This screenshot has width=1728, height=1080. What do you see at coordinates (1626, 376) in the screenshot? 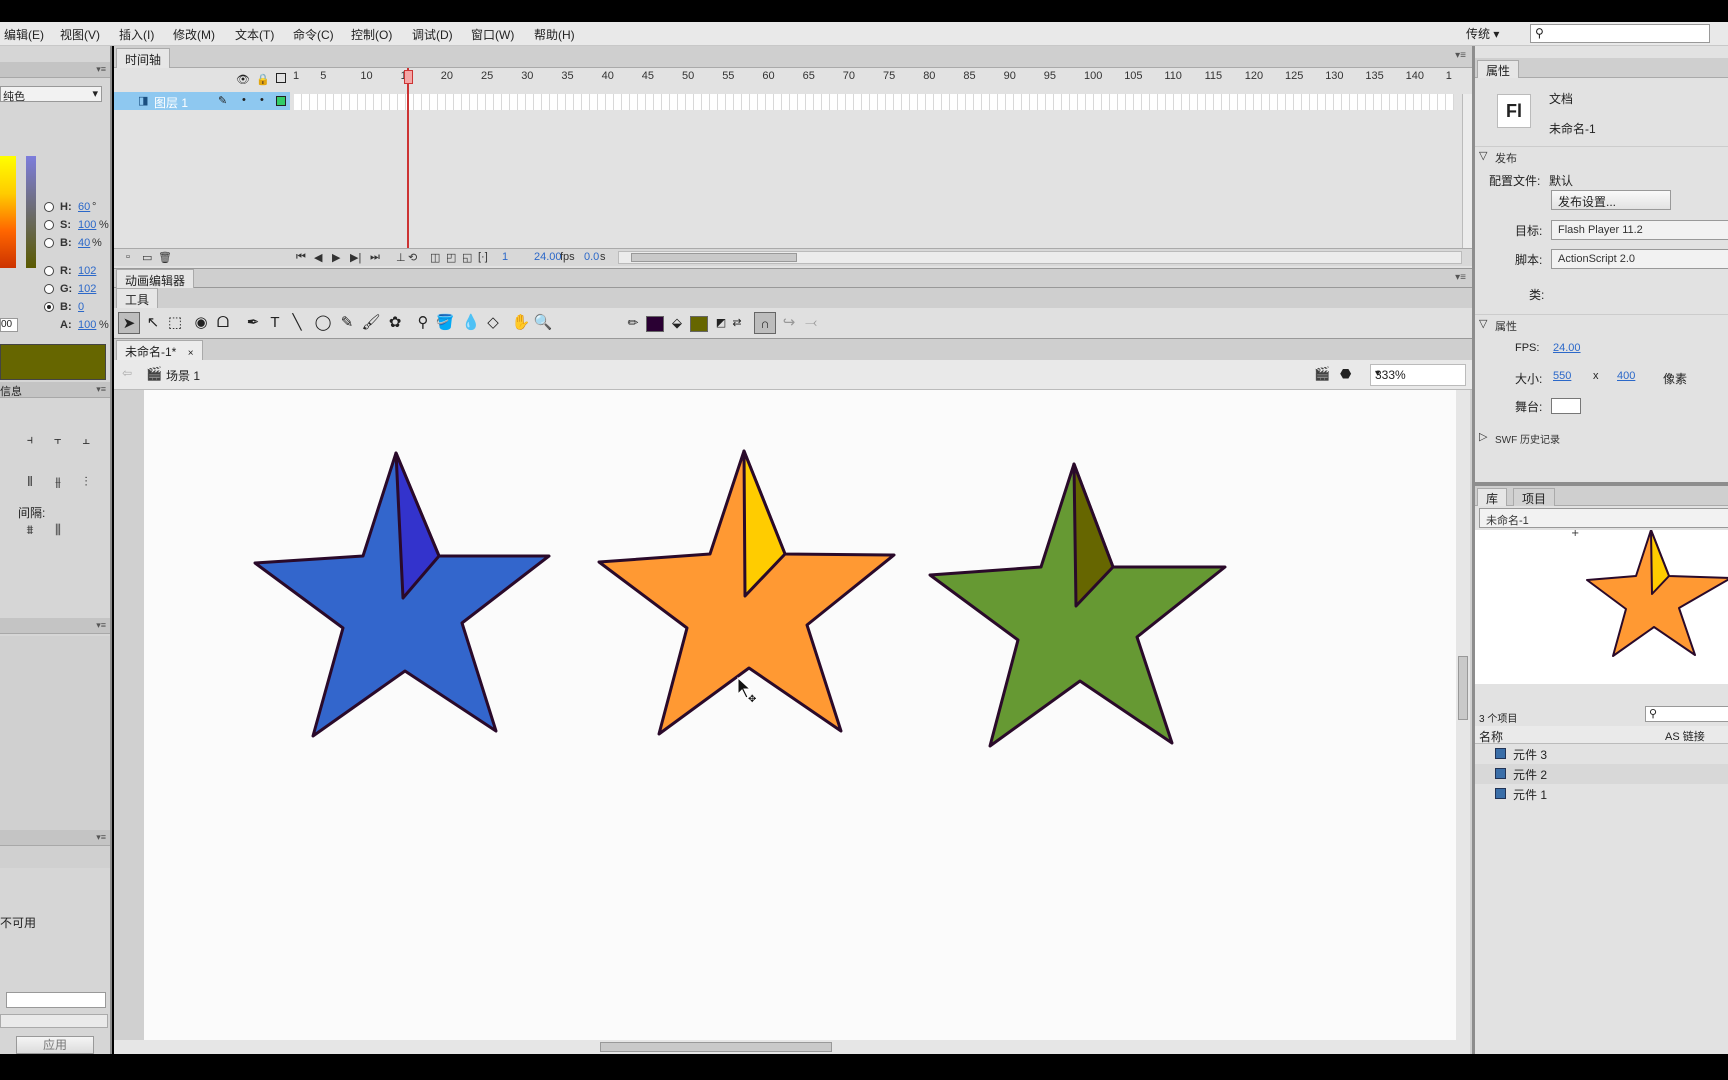
I see `height-value: 400` at bounding box center [1626, 376].